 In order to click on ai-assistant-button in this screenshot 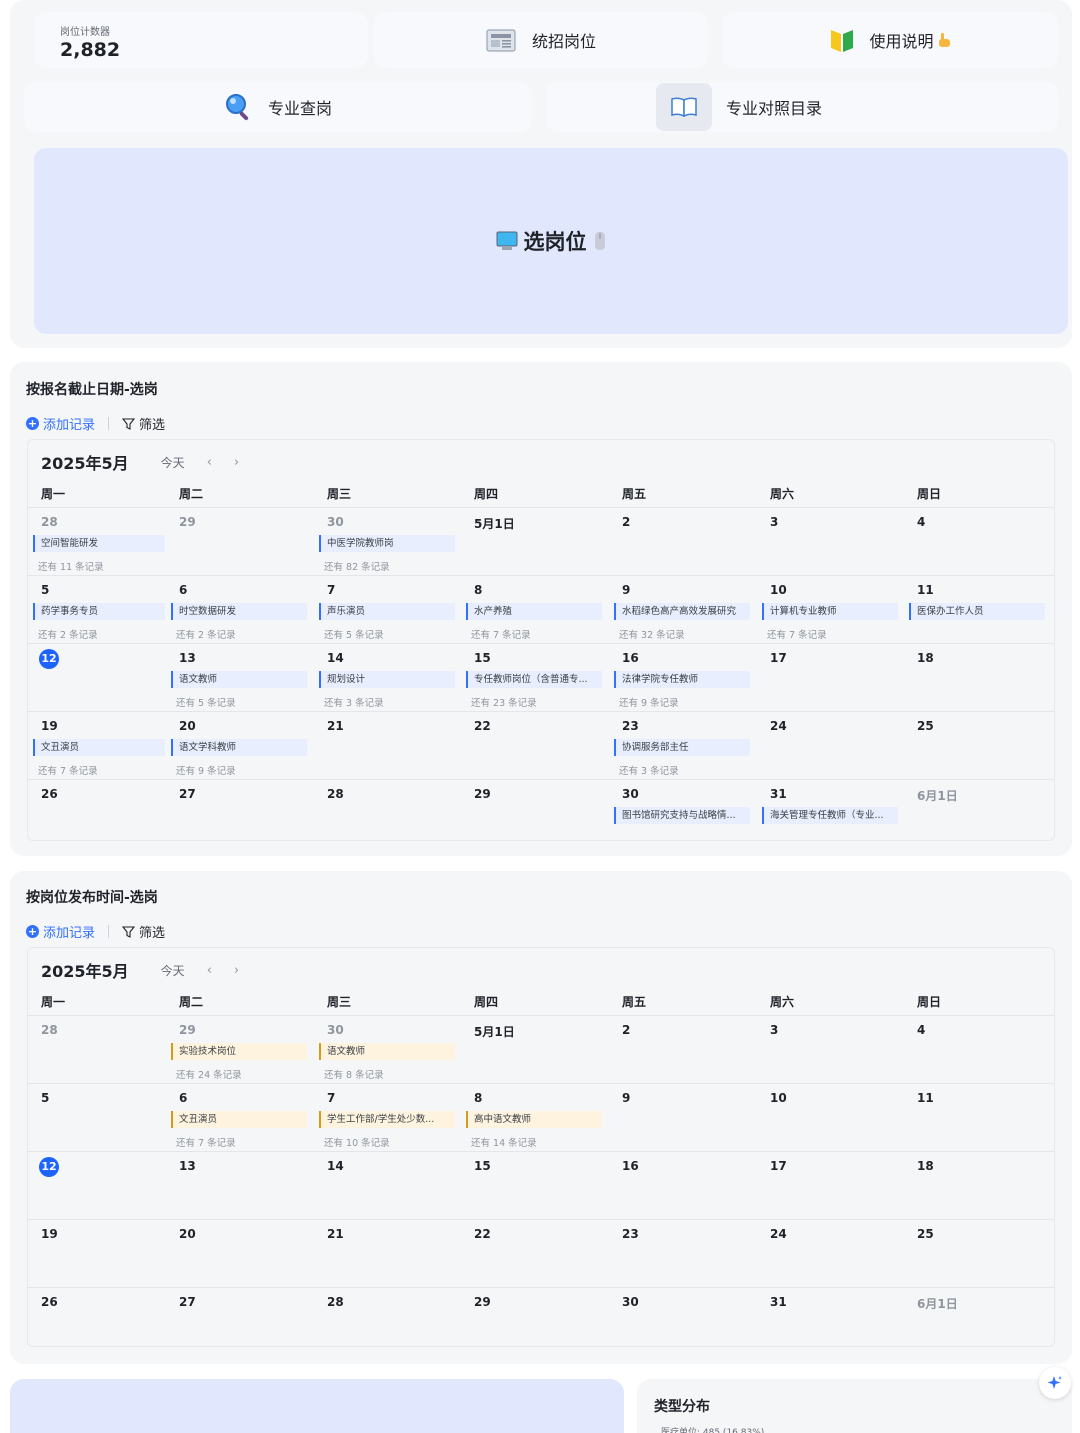, I will do `click(1055, 1383)`.